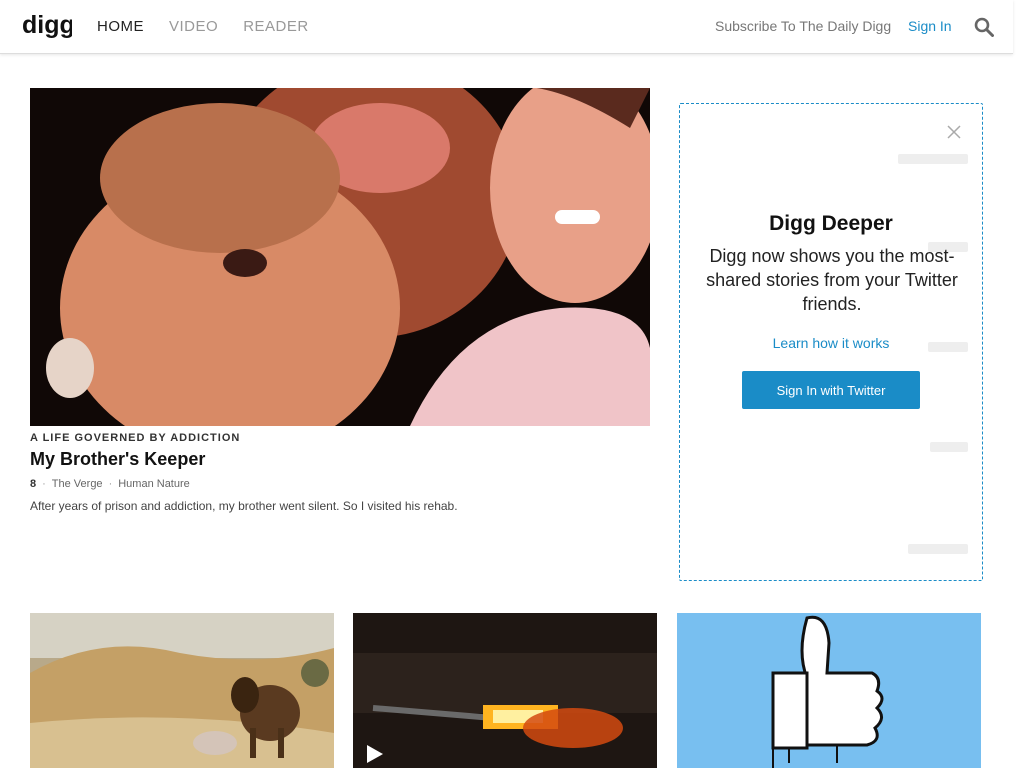  I want to click on story-card-thumbs-up, so click(829, 690).